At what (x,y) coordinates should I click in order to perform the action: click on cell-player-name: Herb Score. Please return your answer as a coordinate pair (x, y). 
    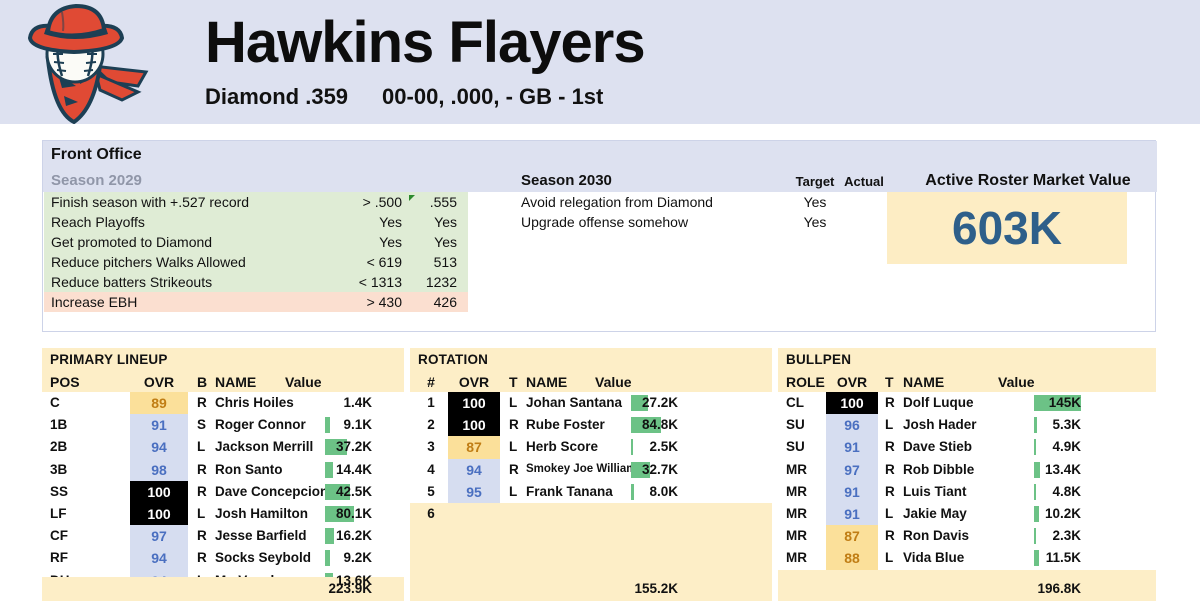
    Looking at the image, I should click on (562, 446).